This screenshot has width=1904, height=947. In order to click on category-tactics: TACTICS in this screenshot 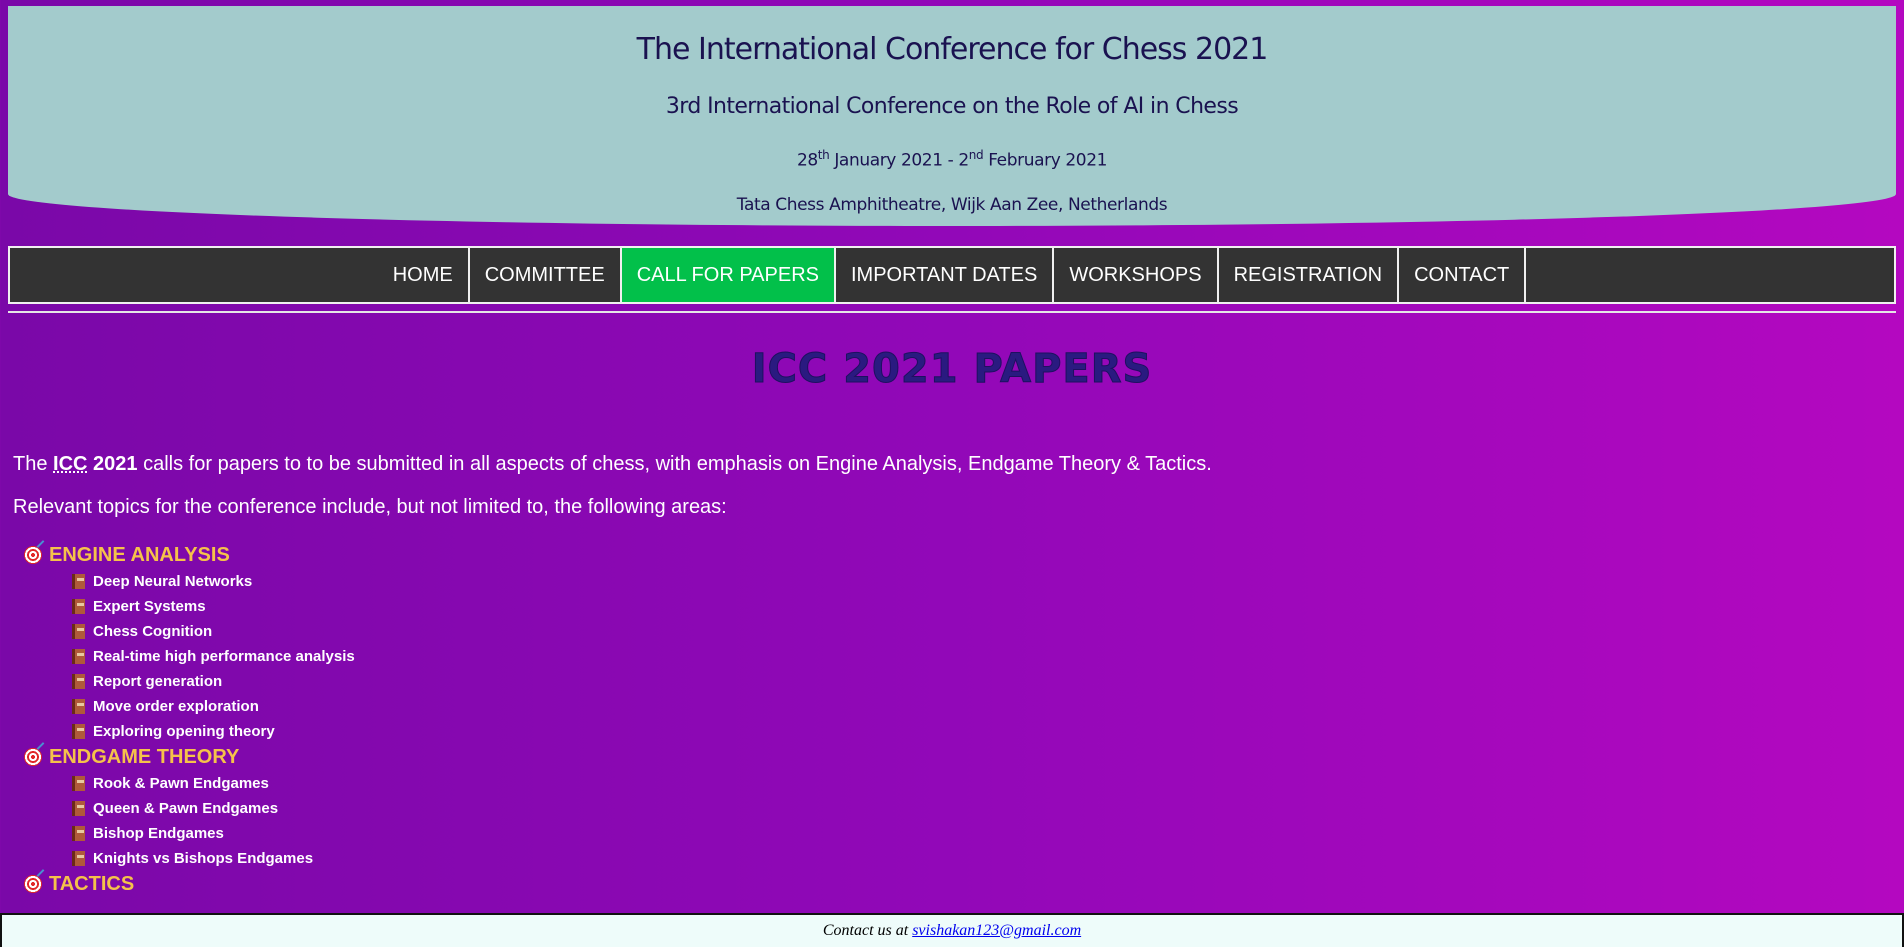, I will do `click(189, 884)`.